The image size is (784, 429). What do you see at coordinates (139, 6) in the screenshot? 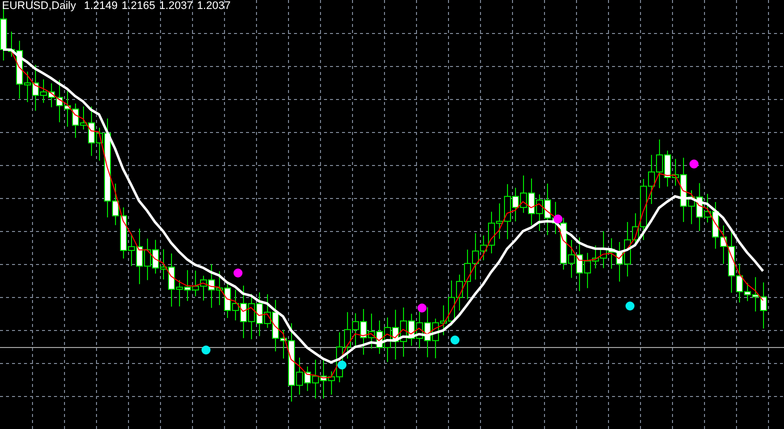
I see `price-value: 1.2165` at bounding box center [139, 6].